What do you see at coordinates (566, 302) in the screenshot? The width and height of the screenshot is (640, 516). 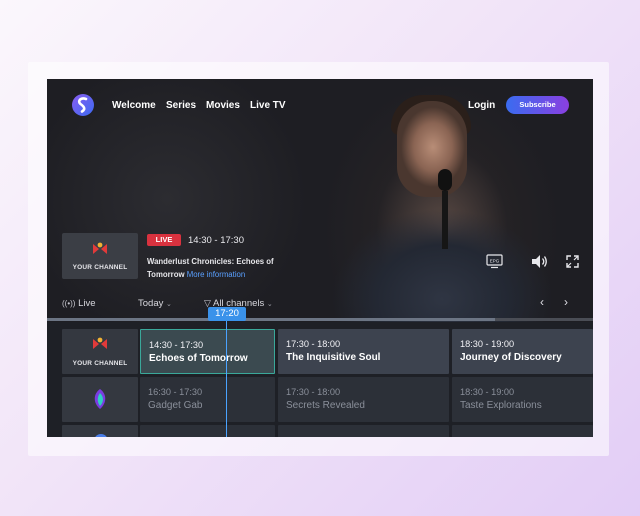 I see `next-arrow-icon: ›` at bounding box center [566, 302].